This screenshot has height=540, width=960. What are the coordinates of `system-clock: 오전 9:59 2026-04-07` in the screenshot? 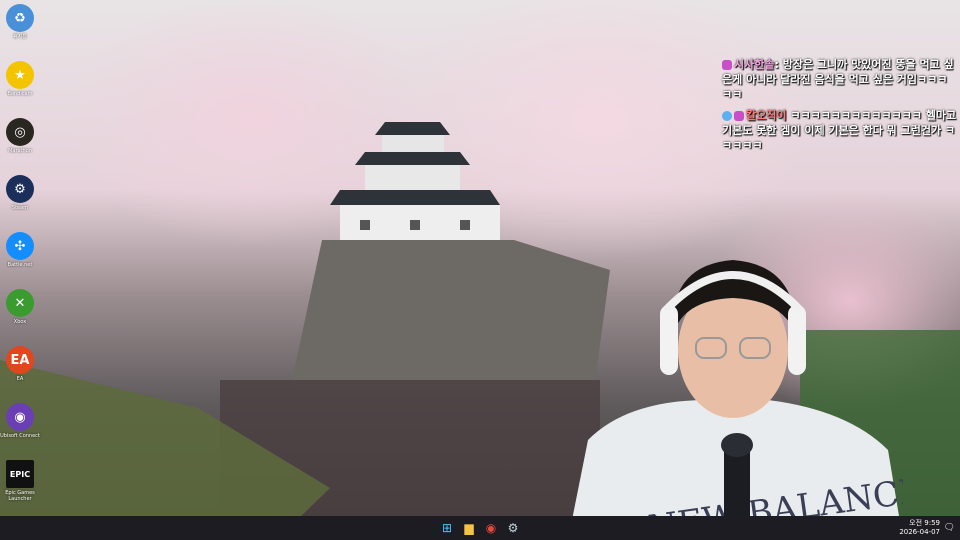 It's located at (919, 528).